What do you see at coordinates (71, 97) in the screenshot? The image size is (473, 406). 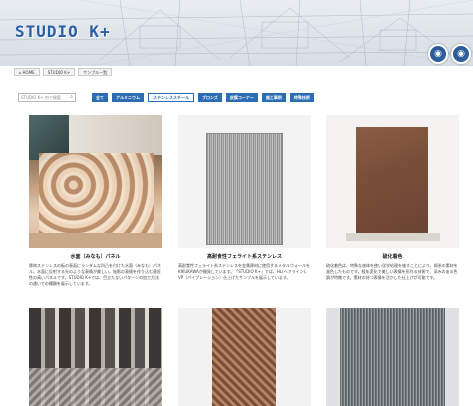 I see `search-icon: ⌕` at bounding box center [71, 97].